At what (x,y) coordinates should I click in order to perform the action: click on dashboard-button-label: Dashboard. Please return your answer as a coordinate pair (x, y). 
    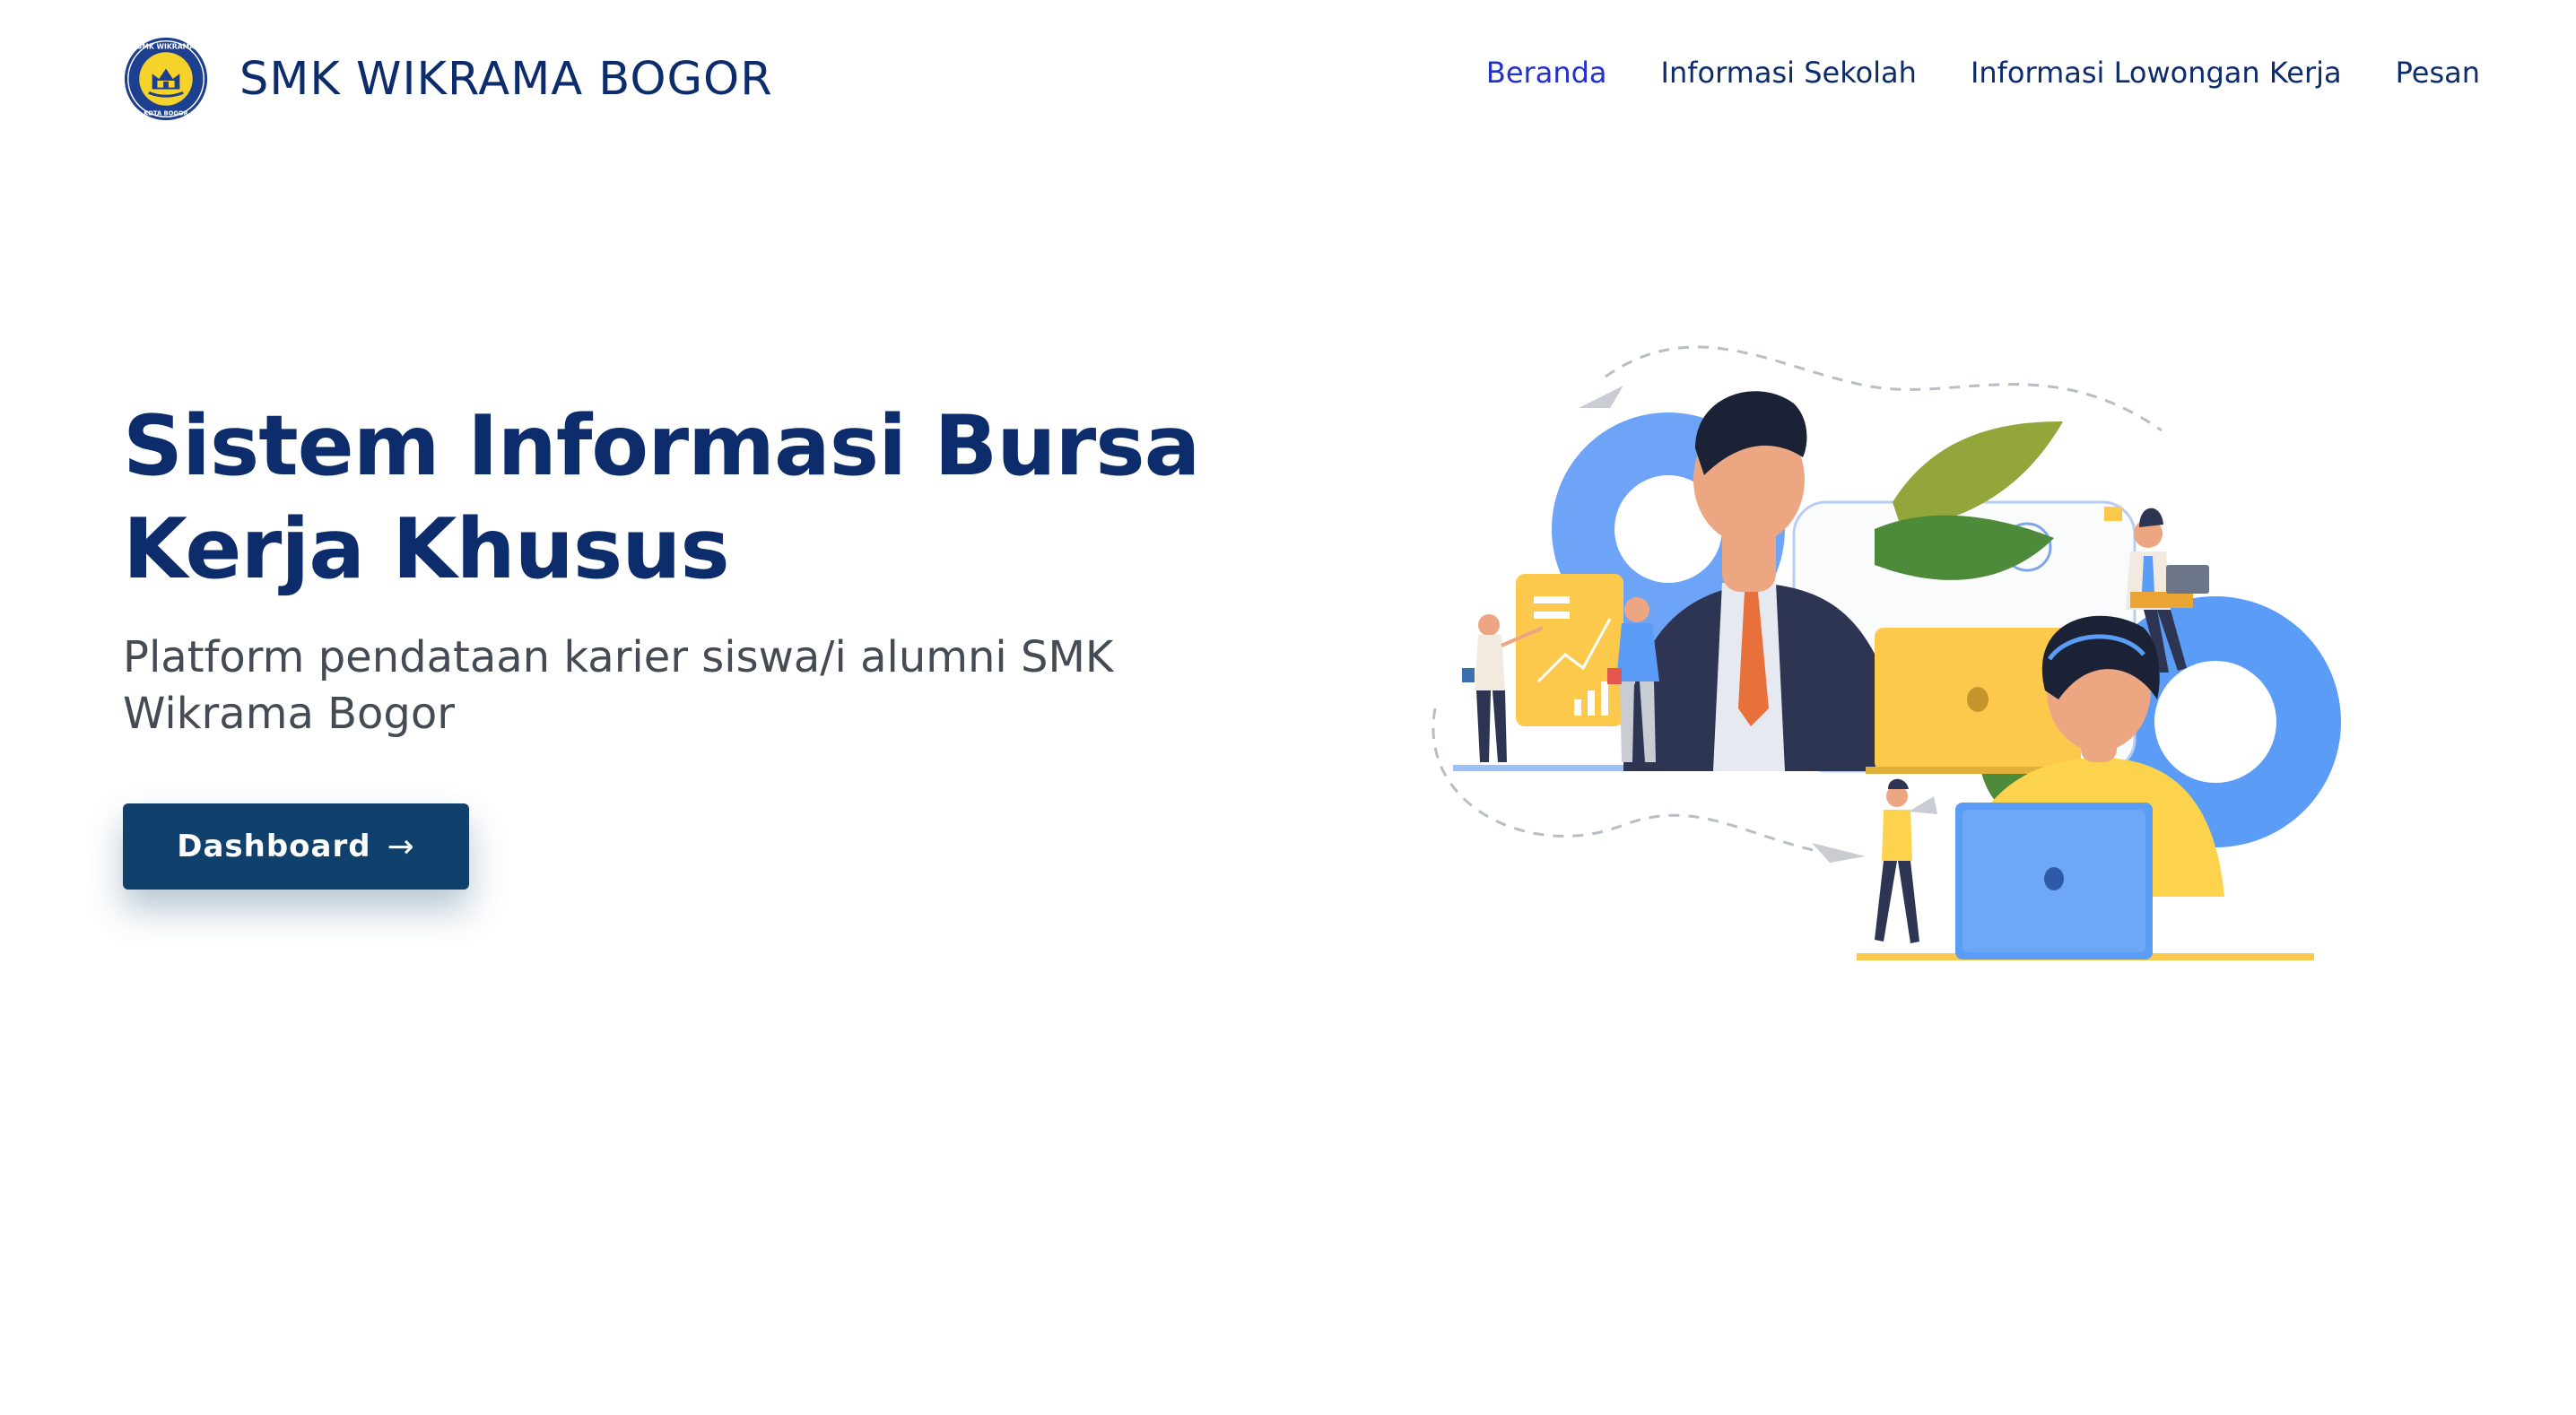
    Looking at the image, I should click on (274, 846).